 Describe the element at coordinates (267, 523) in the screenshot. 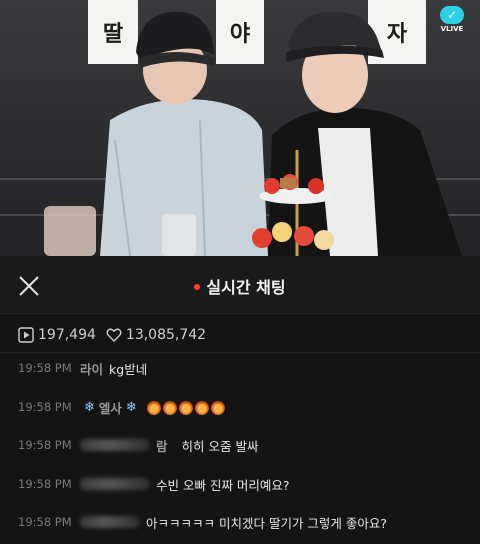

I see `message-text: 아ㅋㅋㅋㅋㅋ 미치겠다 딸기가 그렇게 좋아요?` at that location.